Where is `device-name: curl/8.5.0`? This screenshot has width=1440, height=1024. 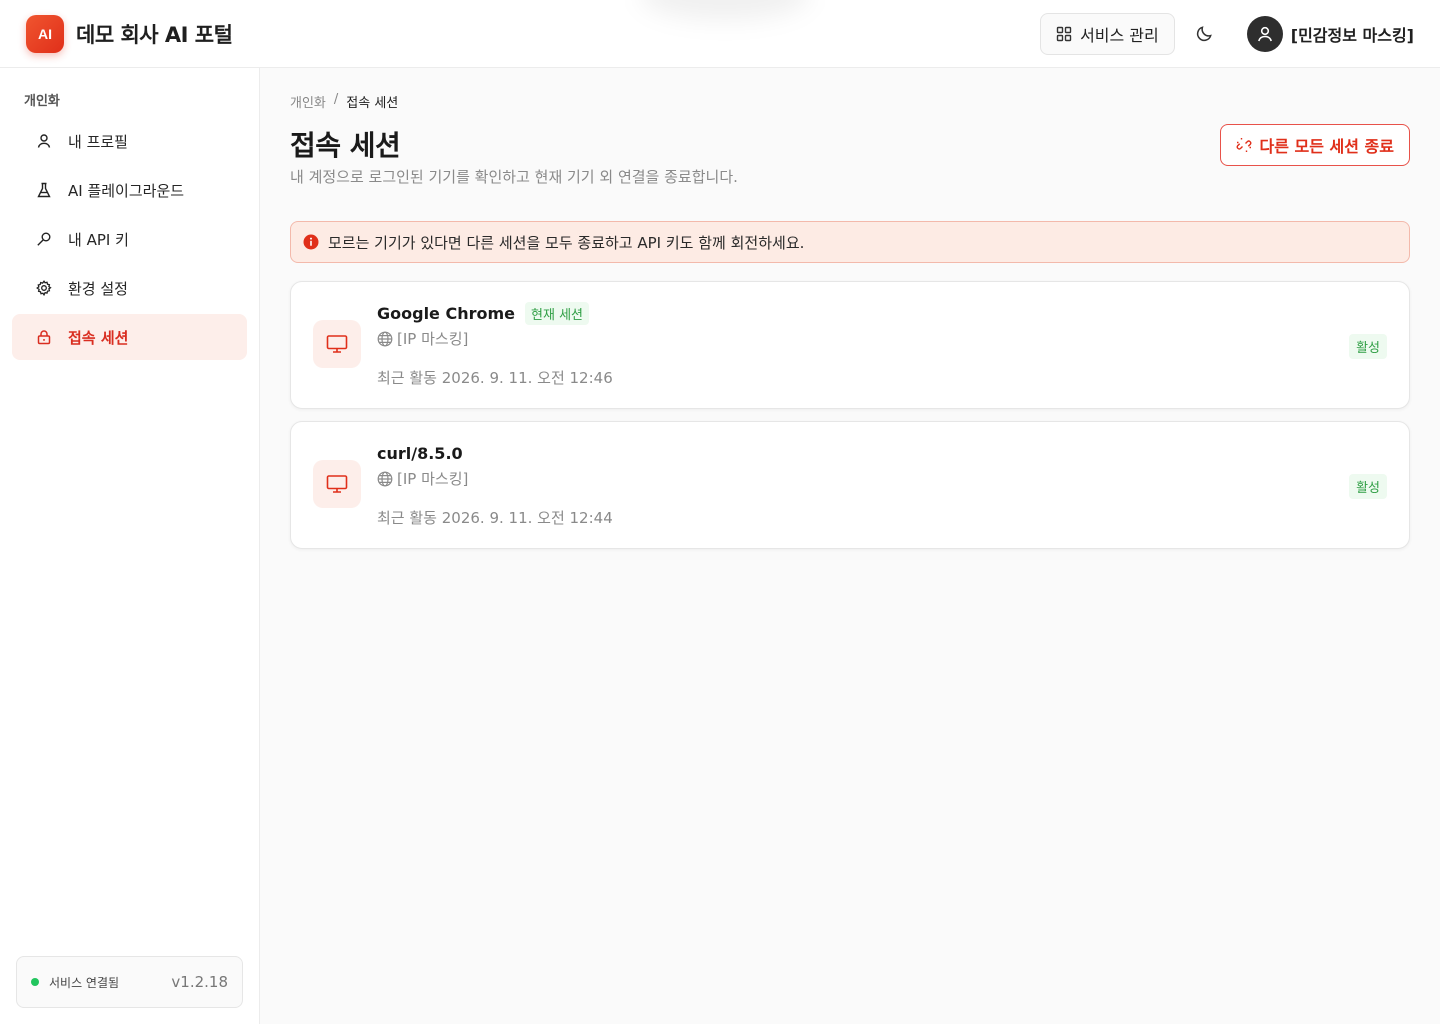
device-name: curl/8.5.0 is located at coordinates (420, 453).